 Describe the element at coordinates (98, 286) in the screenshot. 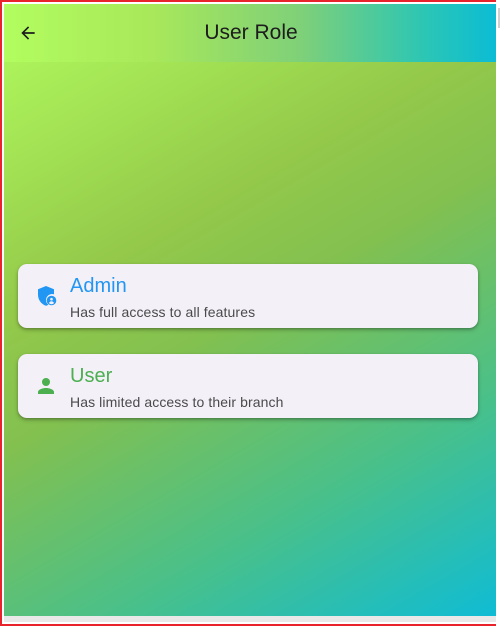

I see `role-title-admin: Admin` at that location.